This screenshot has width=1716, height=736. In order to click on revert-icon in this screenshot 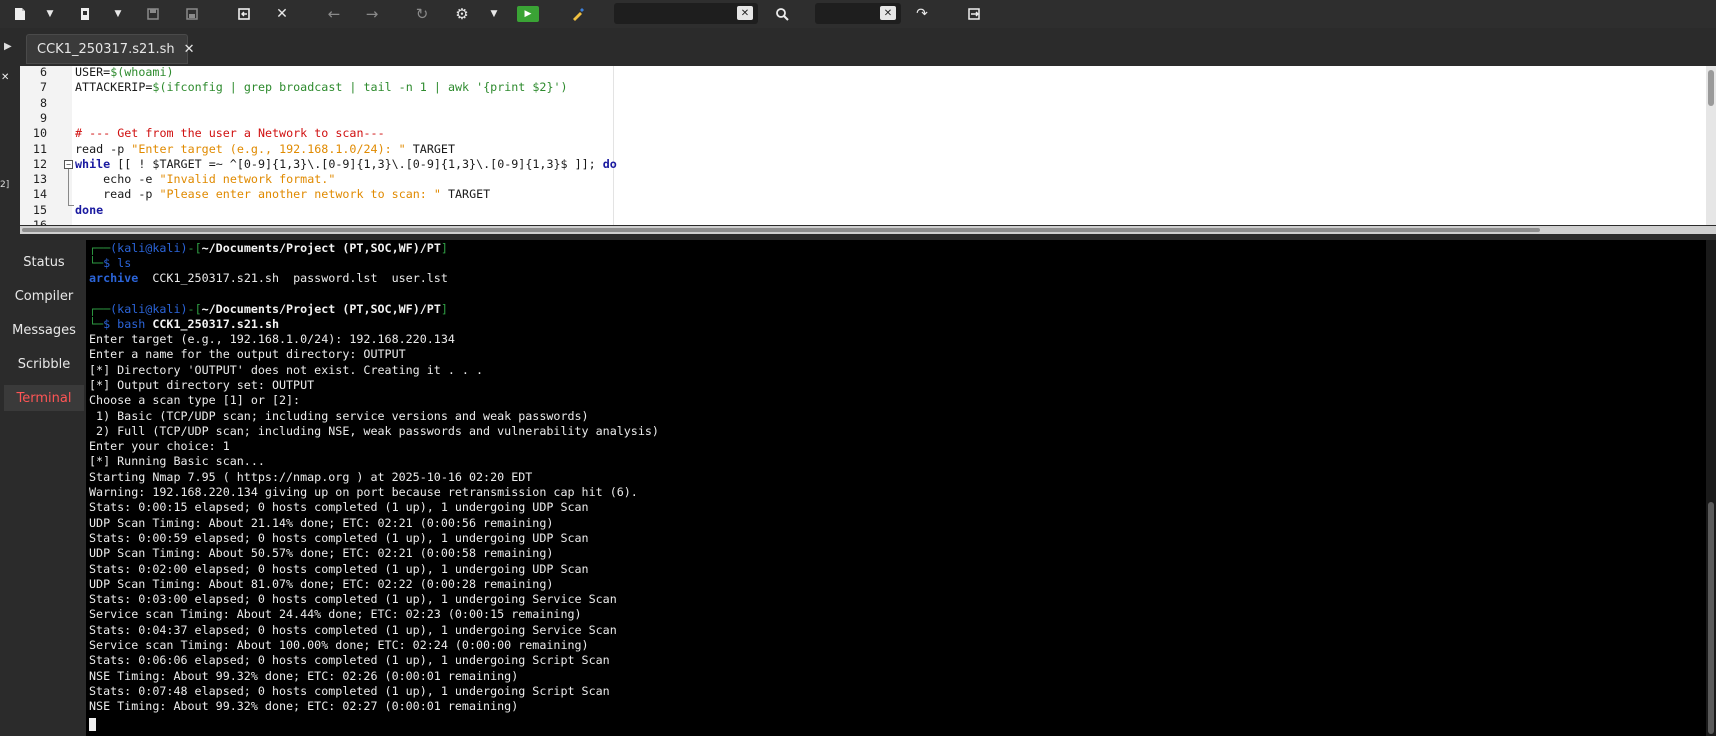, I will do `click(244, 14)`.